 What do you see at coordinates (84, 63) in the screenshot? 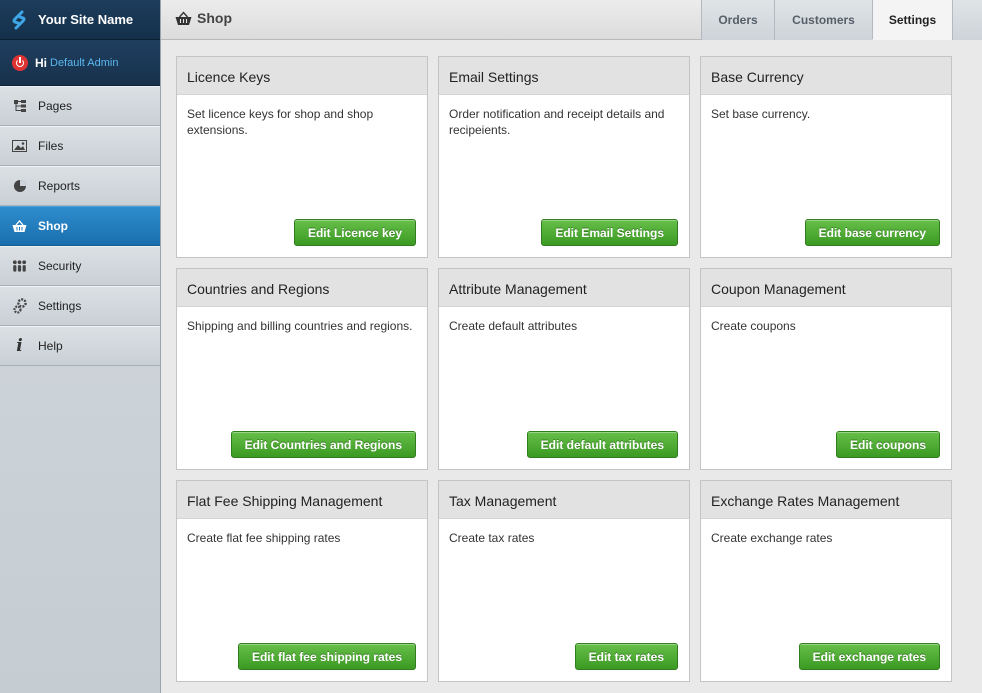
I see `user-name-link: Default Admin` at bounding box center [84, 63].